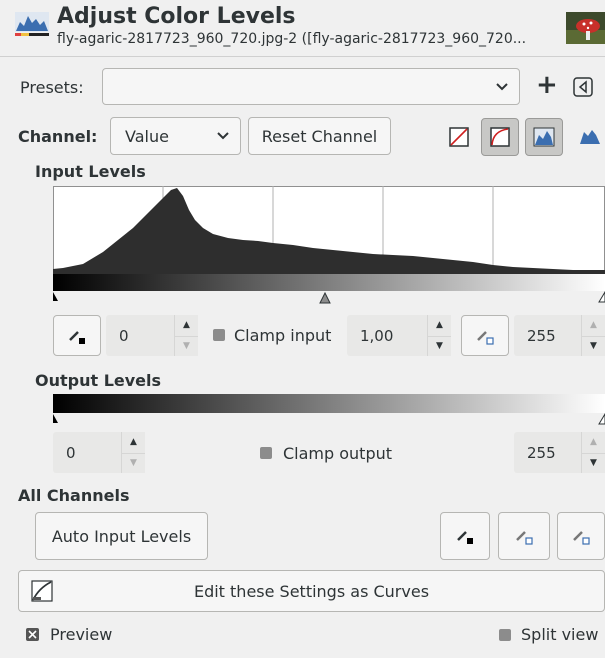 The image size is (605, 658). Describe the element at coordinates (329, 230) in the screenshot. I see `input-histogram` at that location.